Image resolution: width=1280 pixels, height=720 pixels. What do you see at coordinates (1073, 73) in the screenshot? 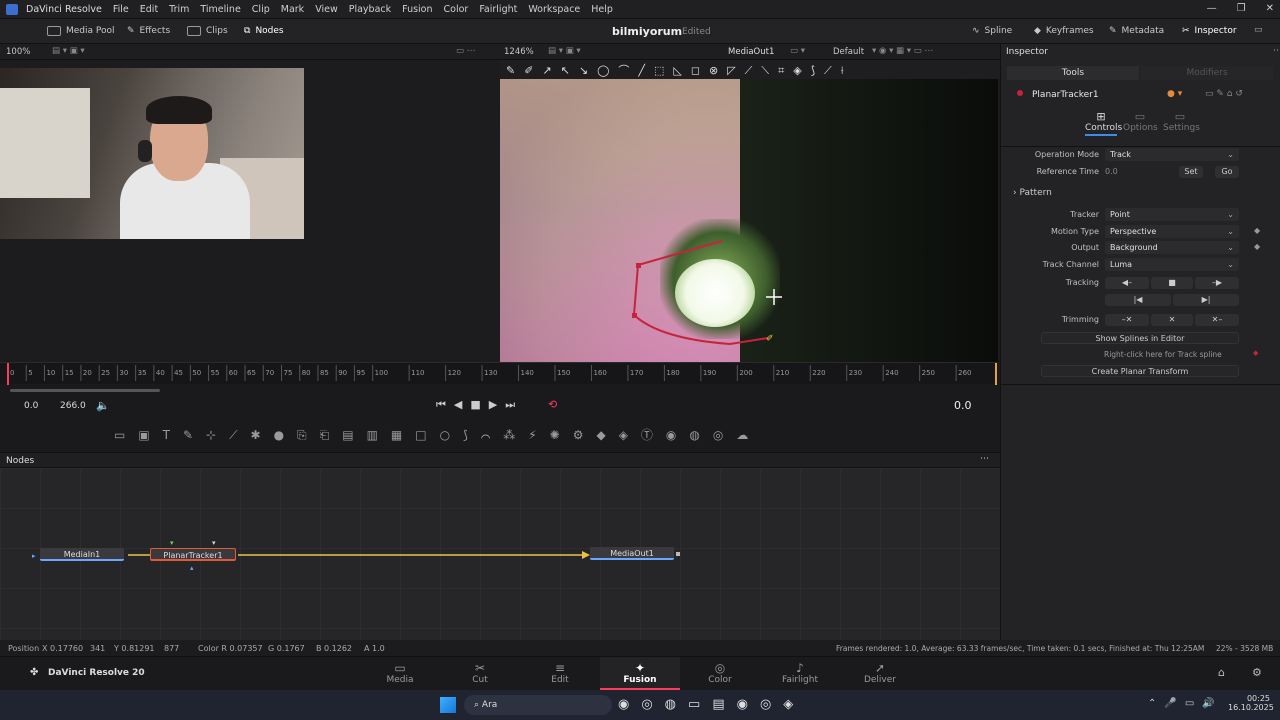
I see `tab-tools: Tools` at bounding box center [1073, 73].